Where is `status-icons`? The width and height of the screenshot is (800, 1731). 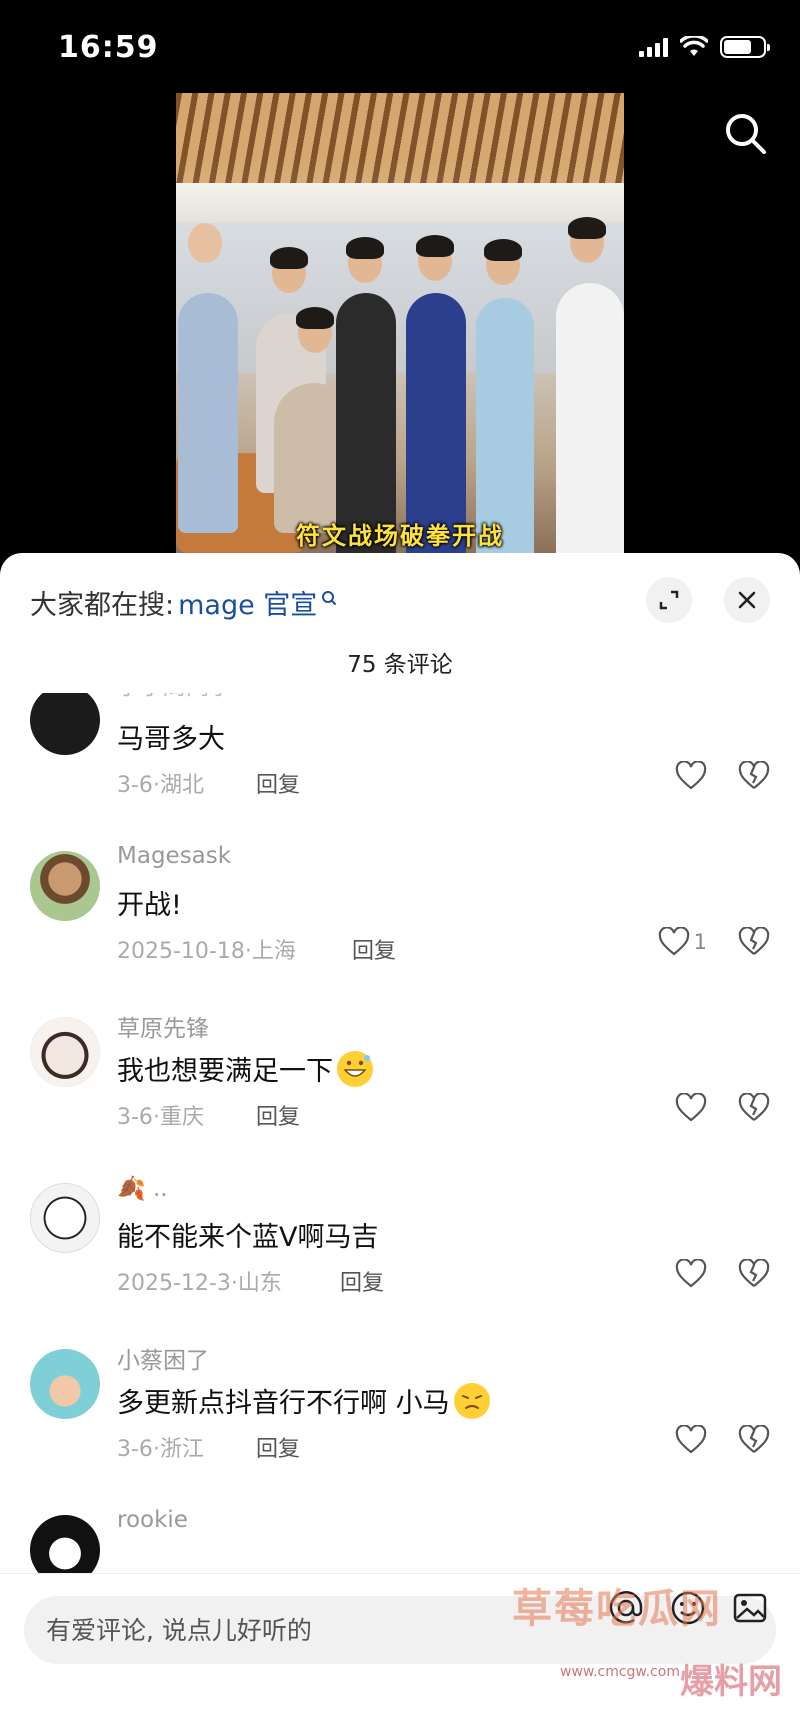
status-icons is located at coordinates (704, 47).